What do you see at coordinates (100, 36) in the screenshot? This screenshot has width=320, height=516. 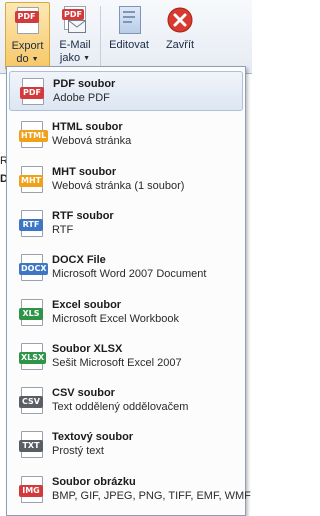 I see `toolbar-separator` at bounding box center [100, 36].